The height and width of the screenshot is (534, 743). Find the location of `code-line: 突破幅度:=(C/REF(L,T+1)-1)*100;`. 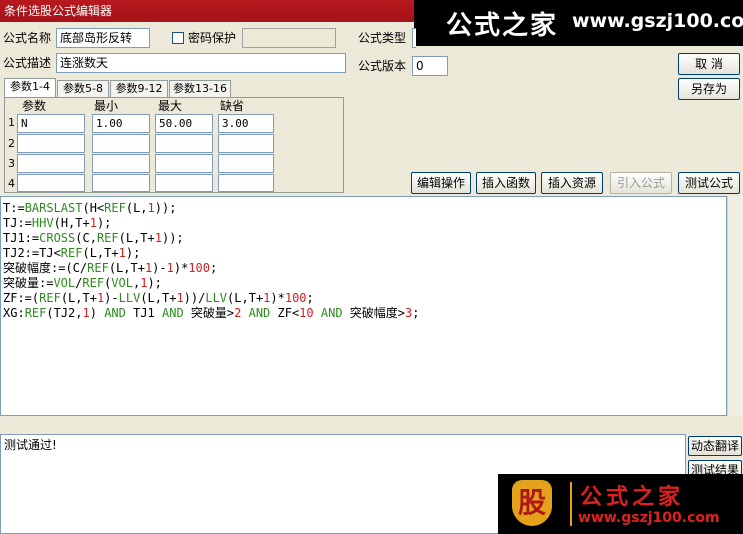

code-line: 突破幅度:=(C/REF(L,T+1)-1)*100; is located at coordinates (110, 268).